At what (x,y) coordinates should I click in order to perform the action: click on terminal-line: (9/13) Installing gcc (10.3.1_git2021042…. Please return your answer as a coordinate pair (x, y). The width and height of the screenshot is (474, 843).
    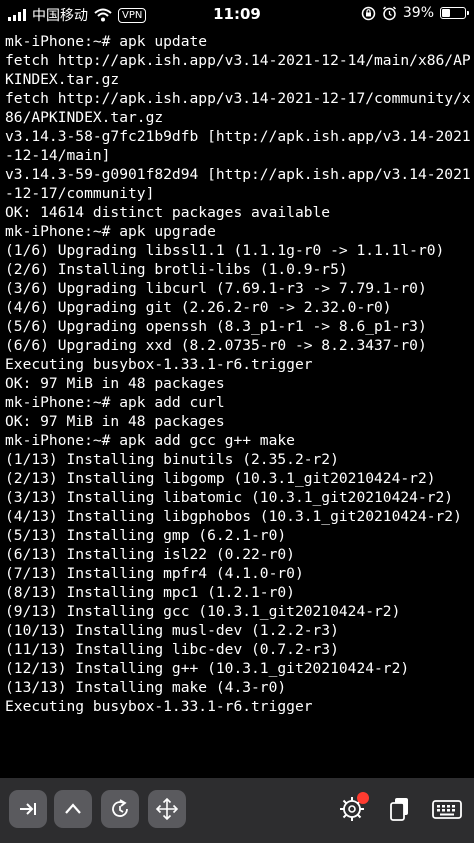
    Looking at the image, I should click on (203, 611).